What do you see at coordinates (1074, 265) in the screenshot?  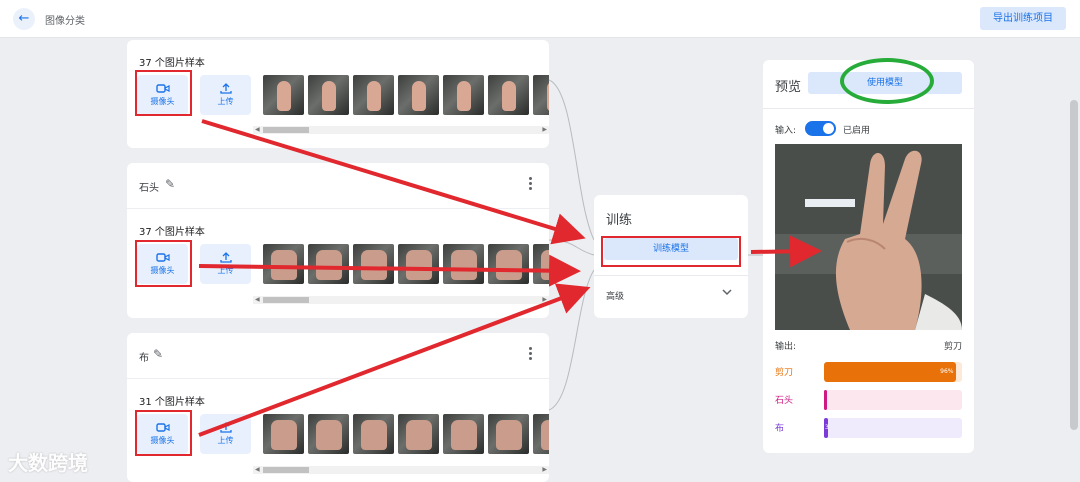 I see `page-scrollbar` at bounding box center [1074, 265].